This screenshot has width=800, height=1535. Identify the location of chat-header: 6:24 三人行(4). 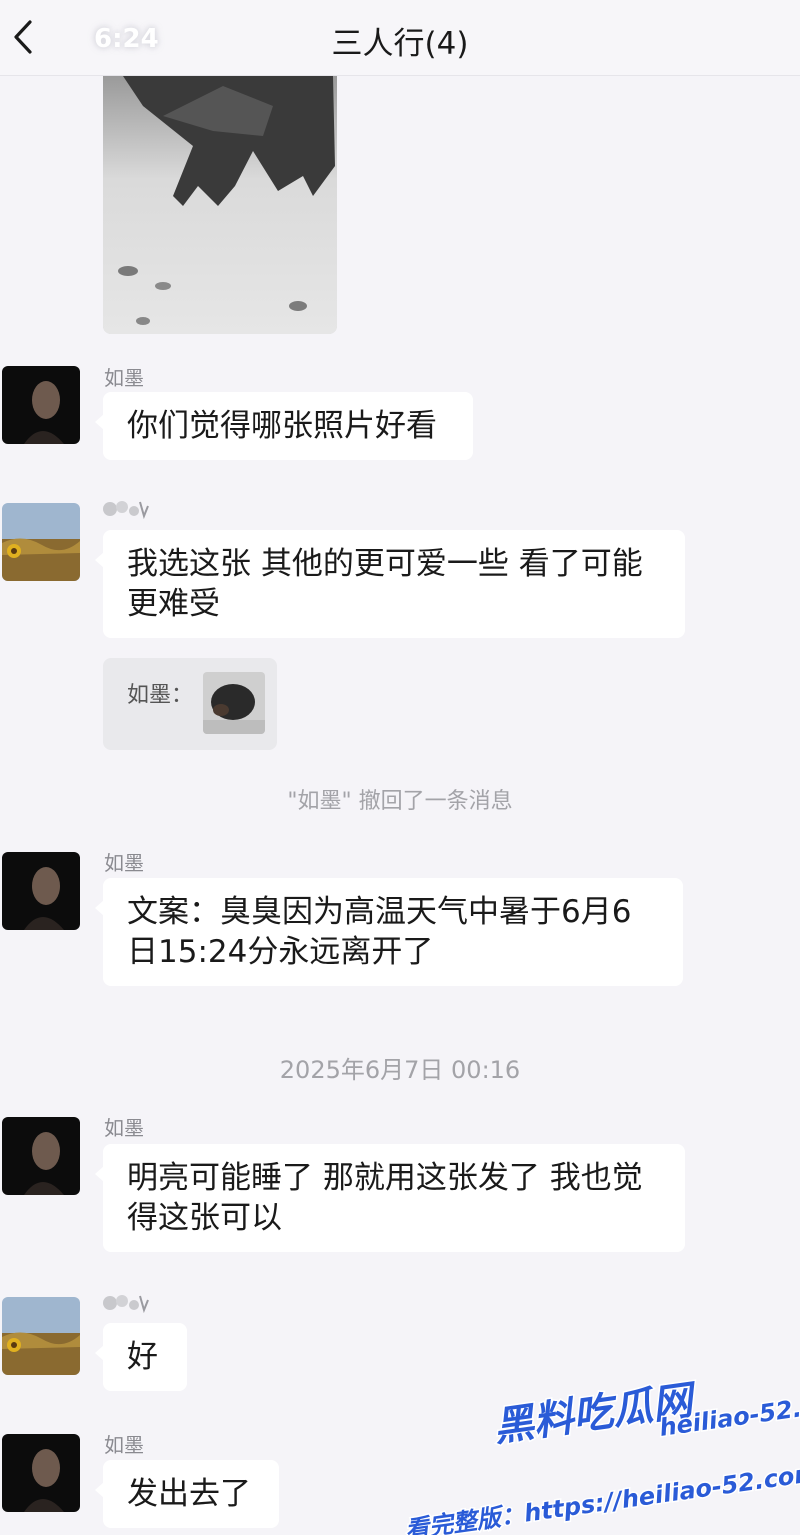
(400, 38).